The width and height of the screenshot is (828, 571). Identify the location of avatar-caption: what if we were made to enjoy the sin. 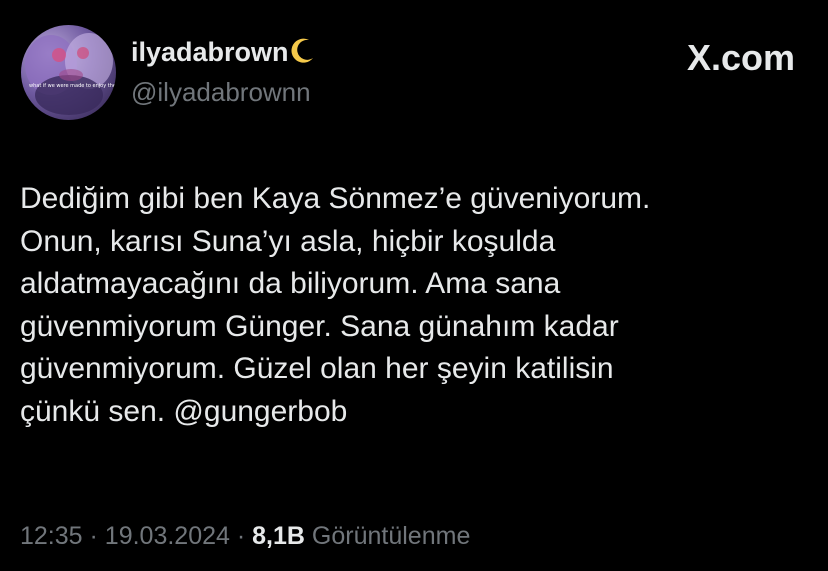
(72, 86).